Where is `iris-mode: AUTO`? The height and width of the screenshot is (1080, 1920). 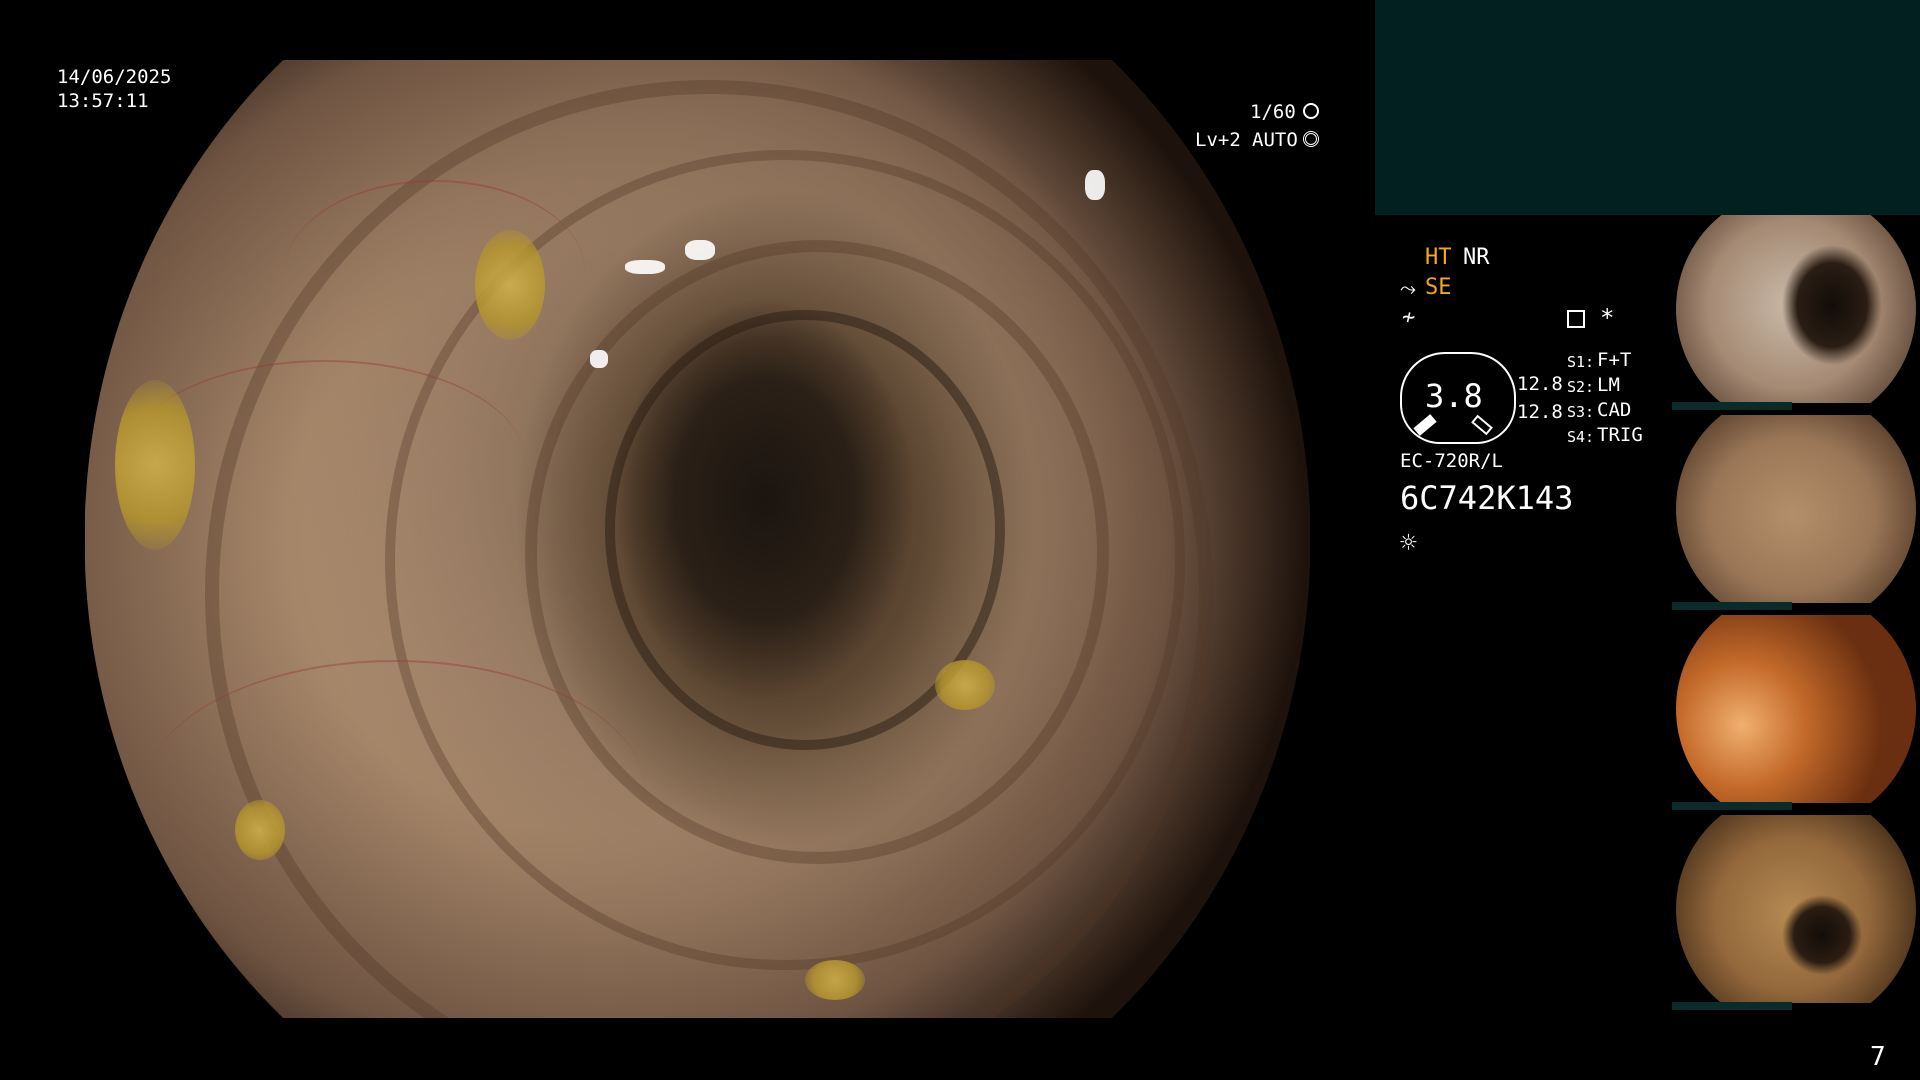
iris-mode: AUTO is located at coordinates (1275, 140).